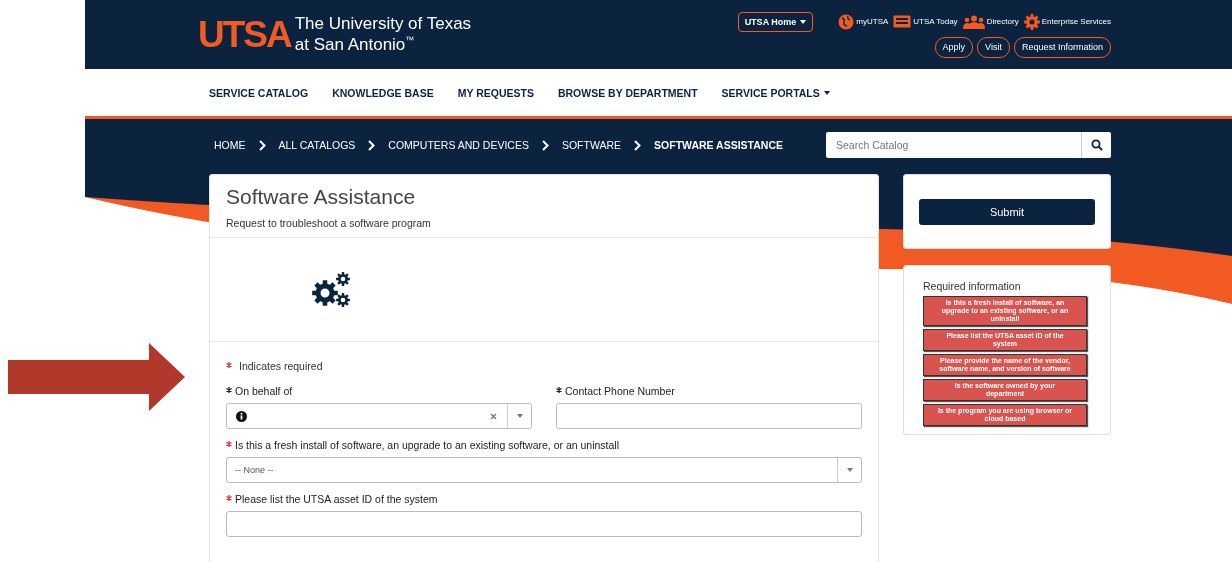  Describe the element at coordinates (990, 21) in the screenshot. I see `header-link: Directory` at that location.